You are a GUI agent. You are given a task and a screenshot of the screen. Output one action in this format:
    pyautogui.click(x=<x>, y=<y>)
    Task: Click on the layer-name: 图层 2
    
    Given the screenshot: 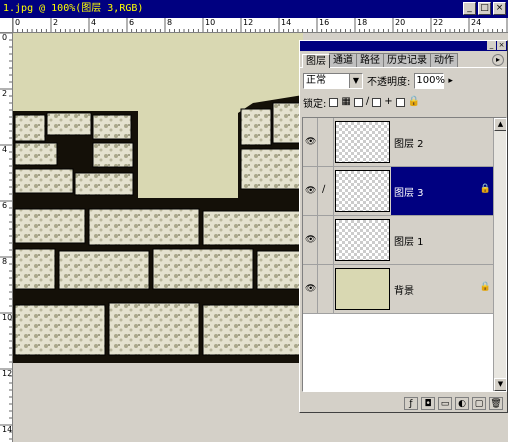 What is the action you would take?
    pyautogui.click(x=409, y=142)
    